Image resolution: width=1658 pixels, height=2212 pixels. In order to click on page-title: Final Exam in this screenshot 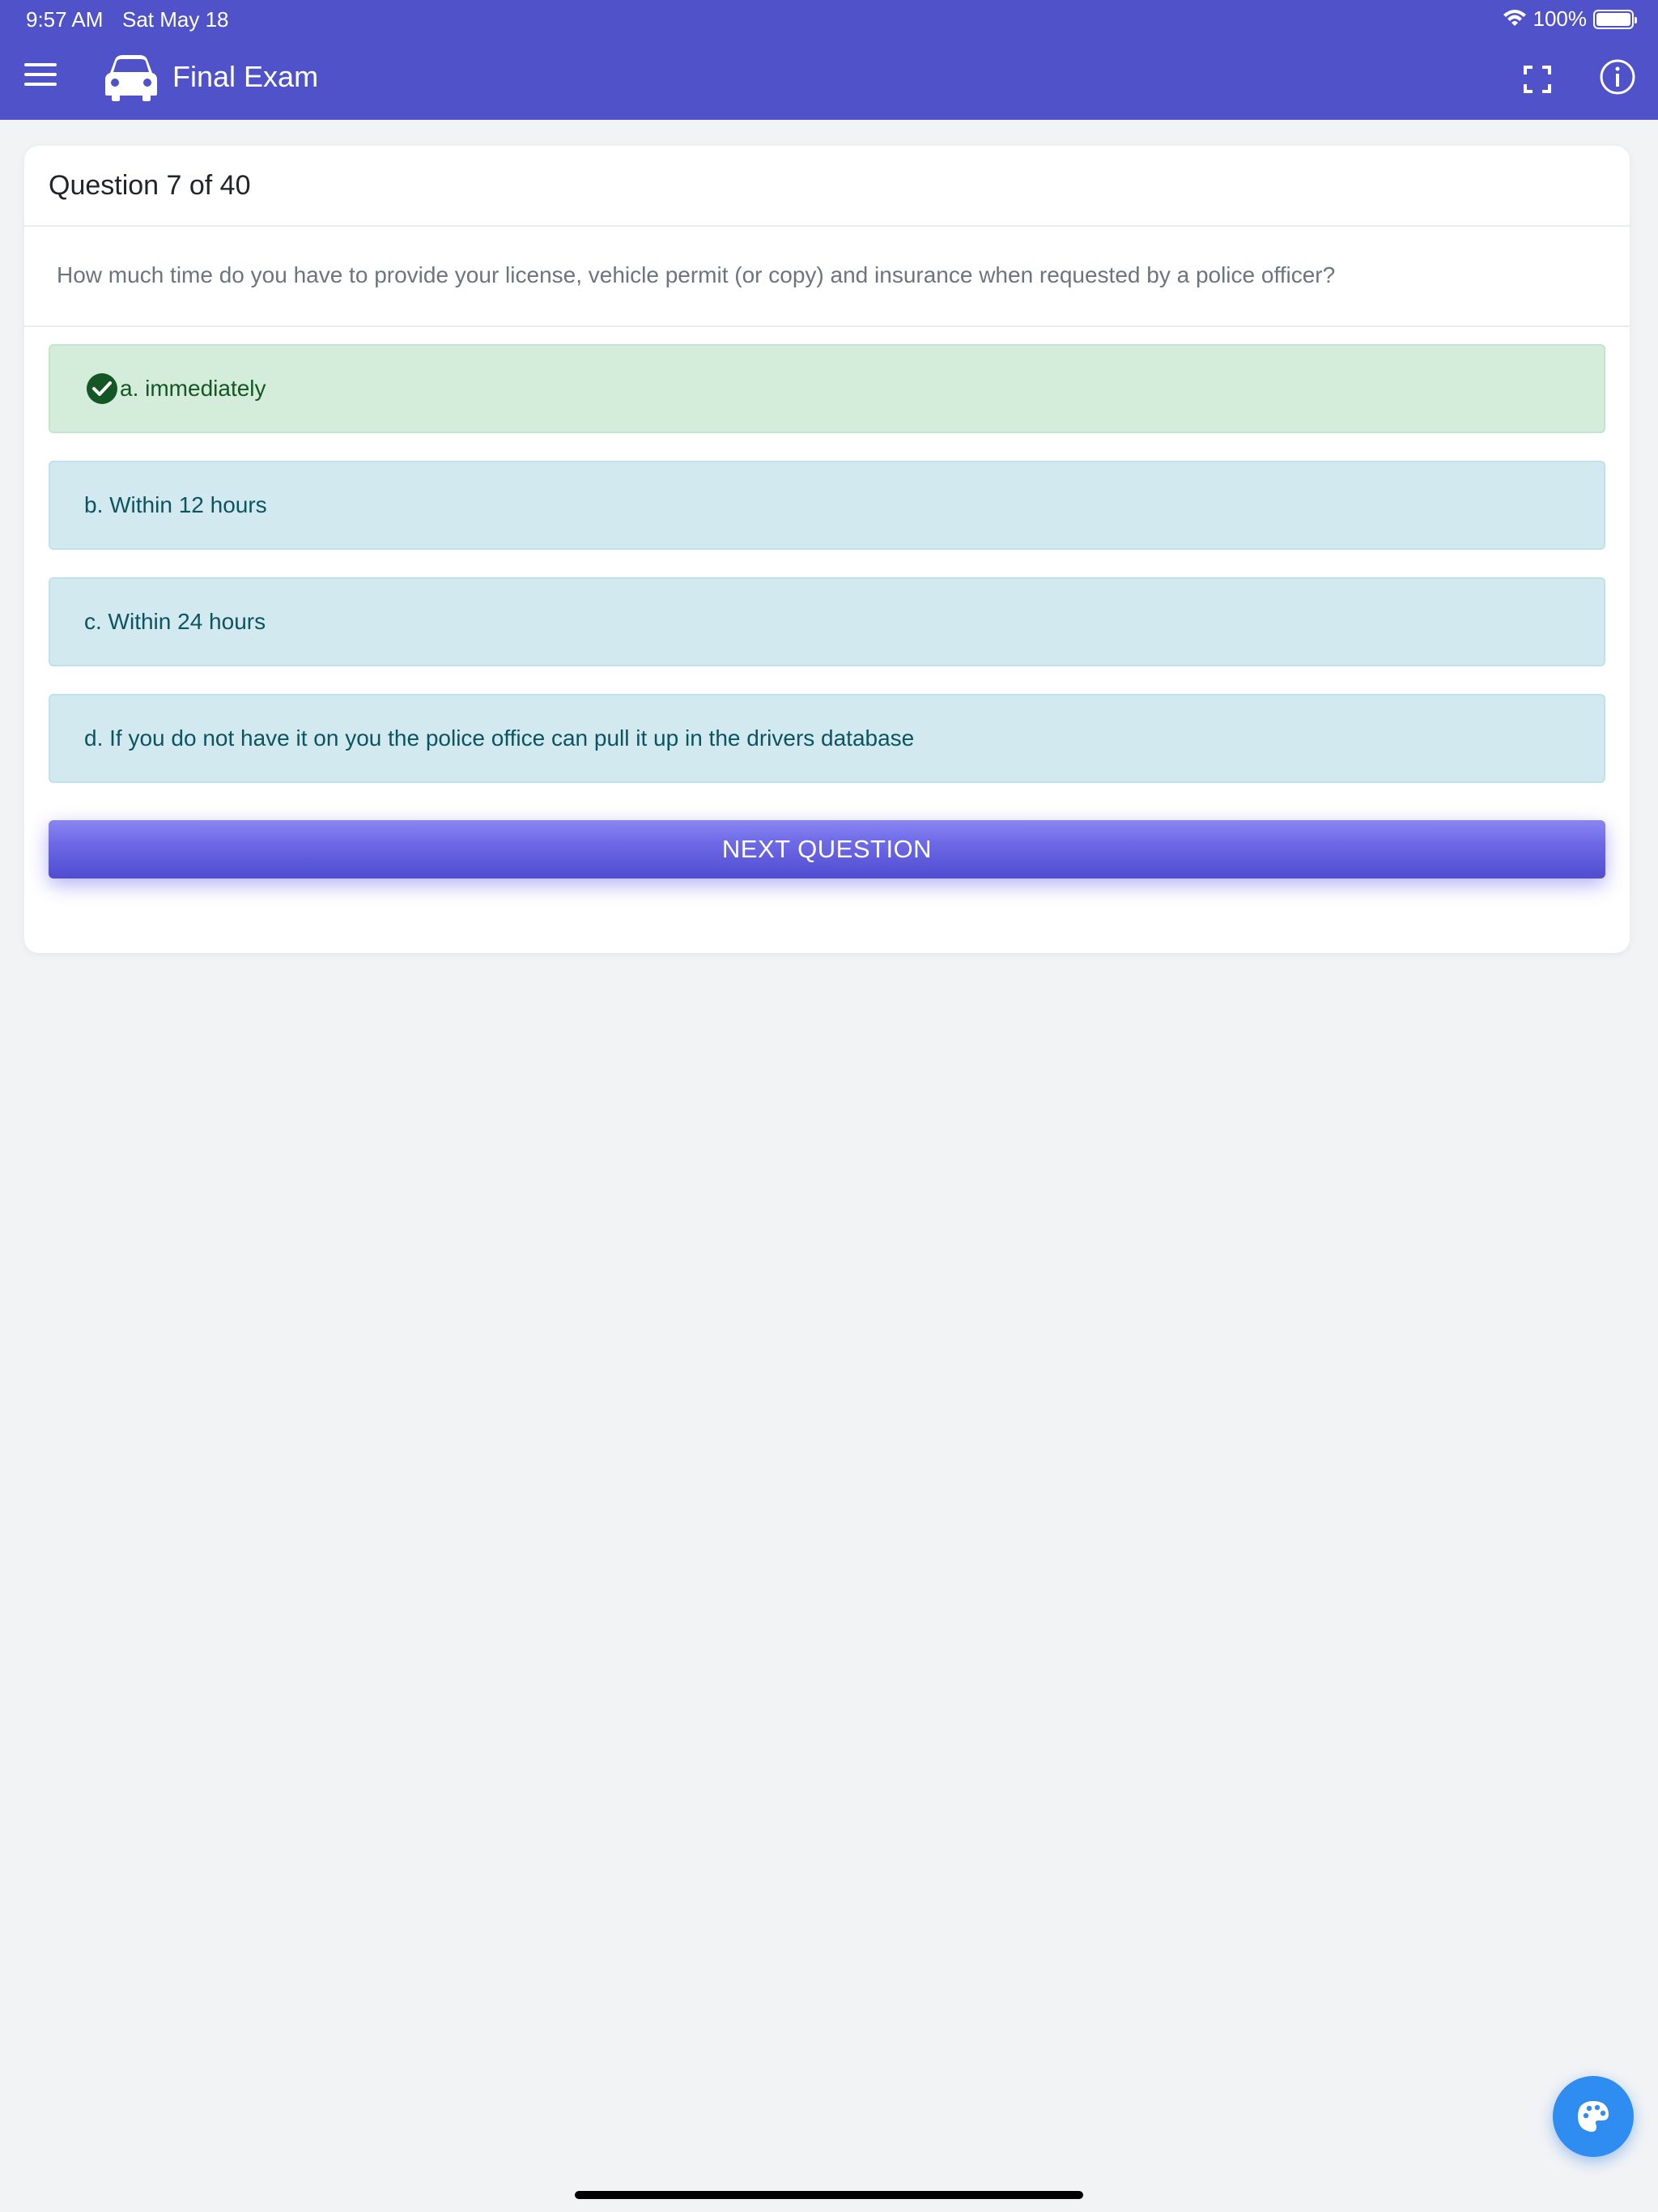, I will do `click(245, 76)`.